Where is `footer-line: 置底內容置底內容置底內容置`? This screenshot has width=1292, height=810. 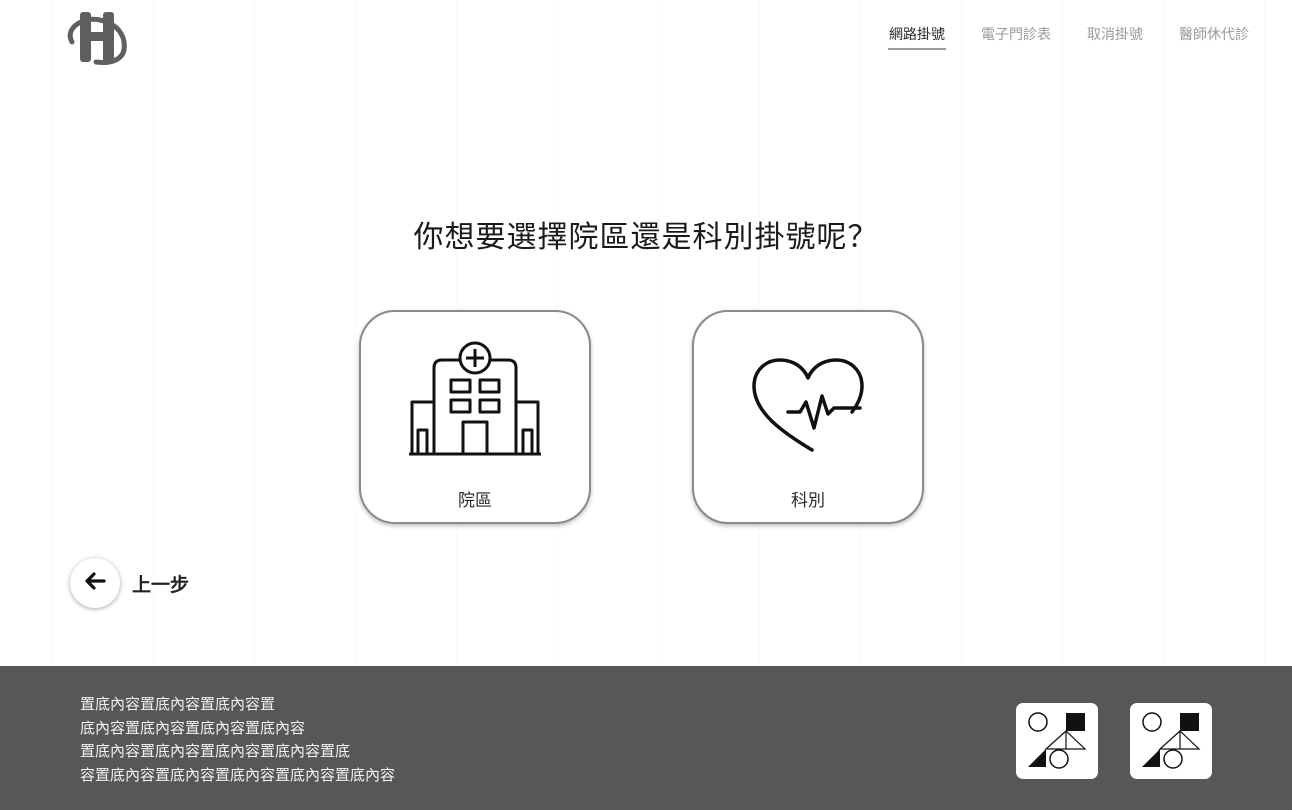 footer-line: 置底內容置底內容置底內容置 is located at coordinates (178, 704).